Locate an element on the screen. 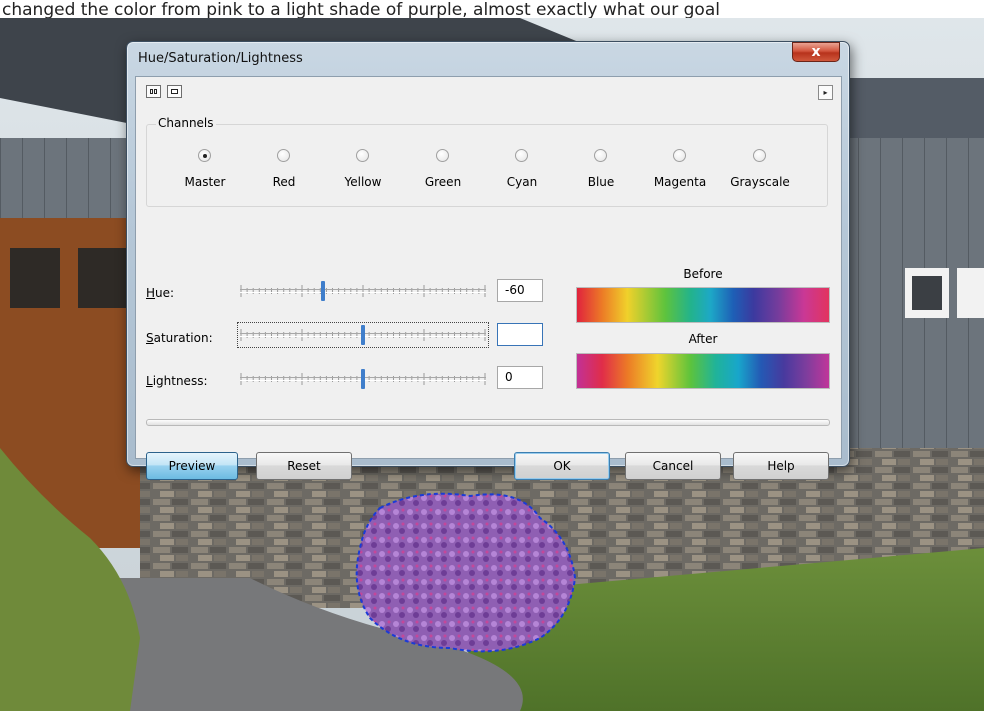 The image size is (984, 711). lightness-value-input: 0 is located at coordinates (520, 377).